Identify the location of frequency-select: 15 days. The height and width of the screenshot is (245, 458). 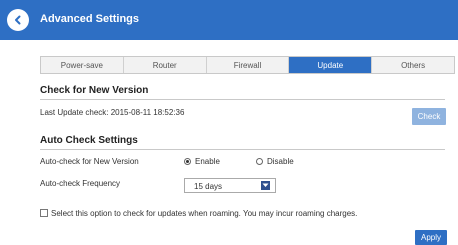
(230, 185).